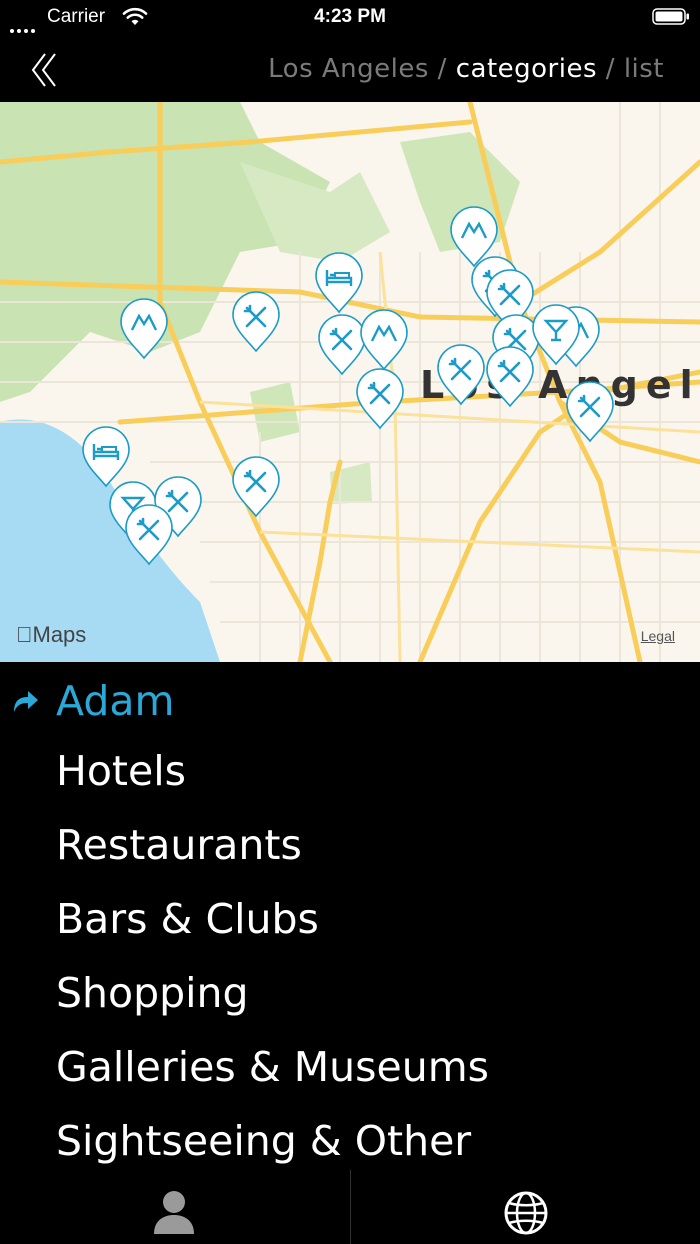 This screenshot has width=700, height=1244. I want to click on breadcrumb: Los Angeles / categories / list, so click(466, 69).